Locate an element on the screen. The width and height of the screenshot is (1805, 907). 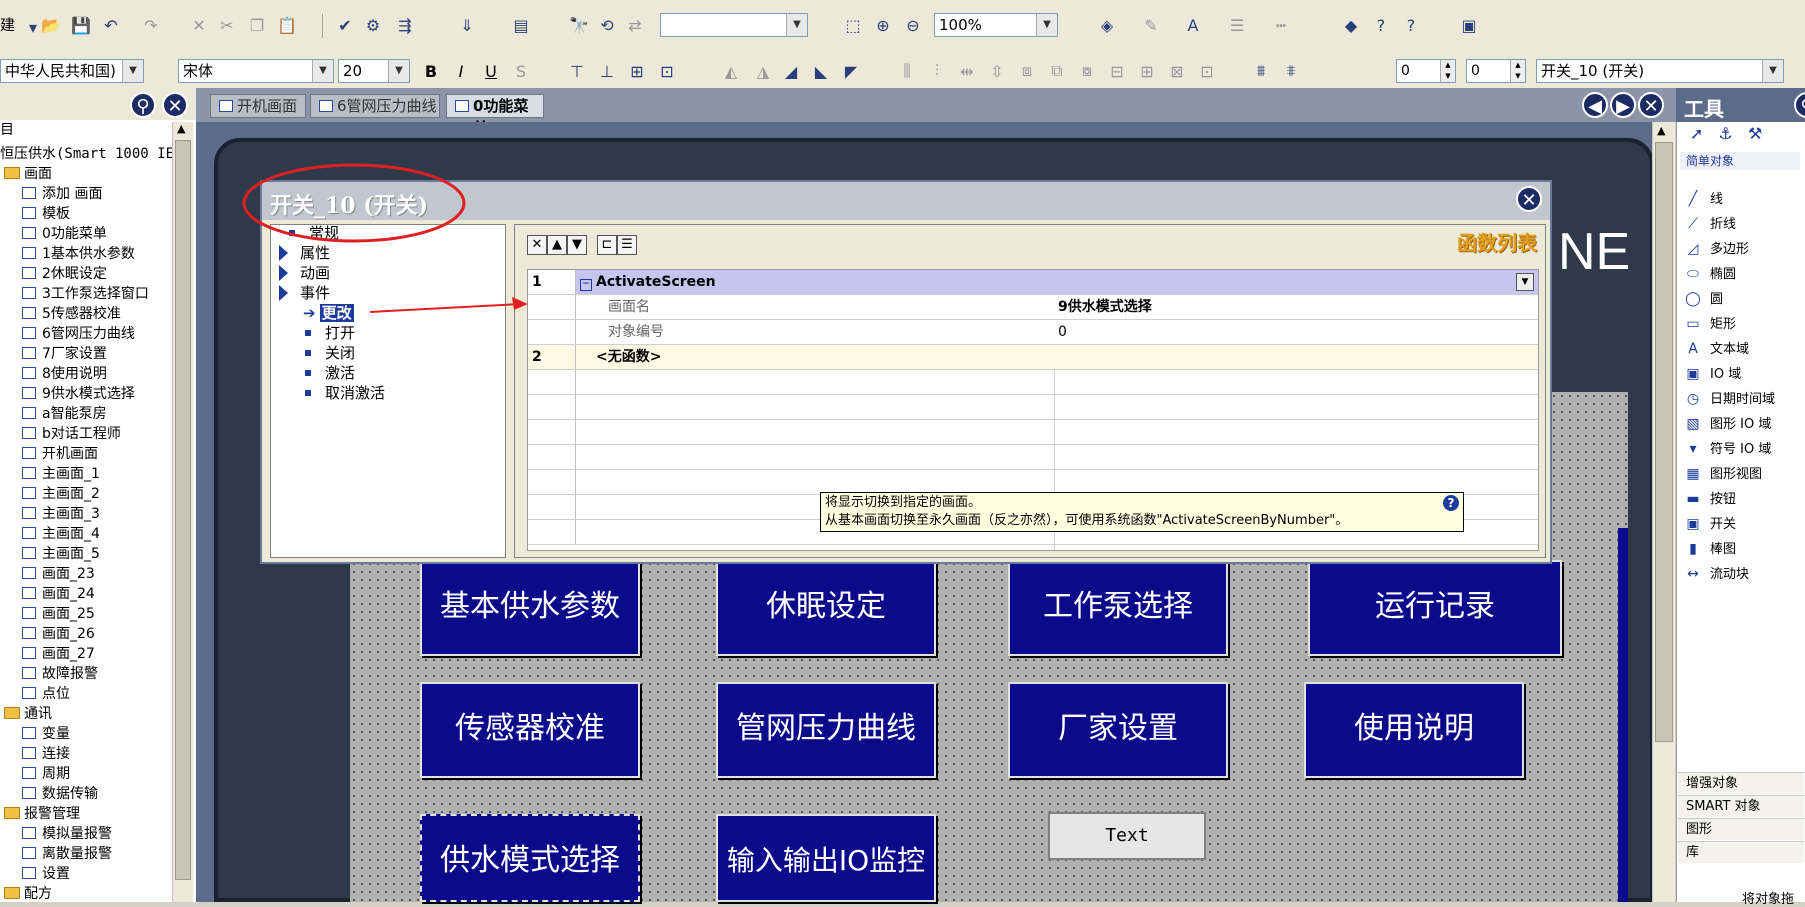
tools-category: 图形 is located at coordinates (1741, 829).